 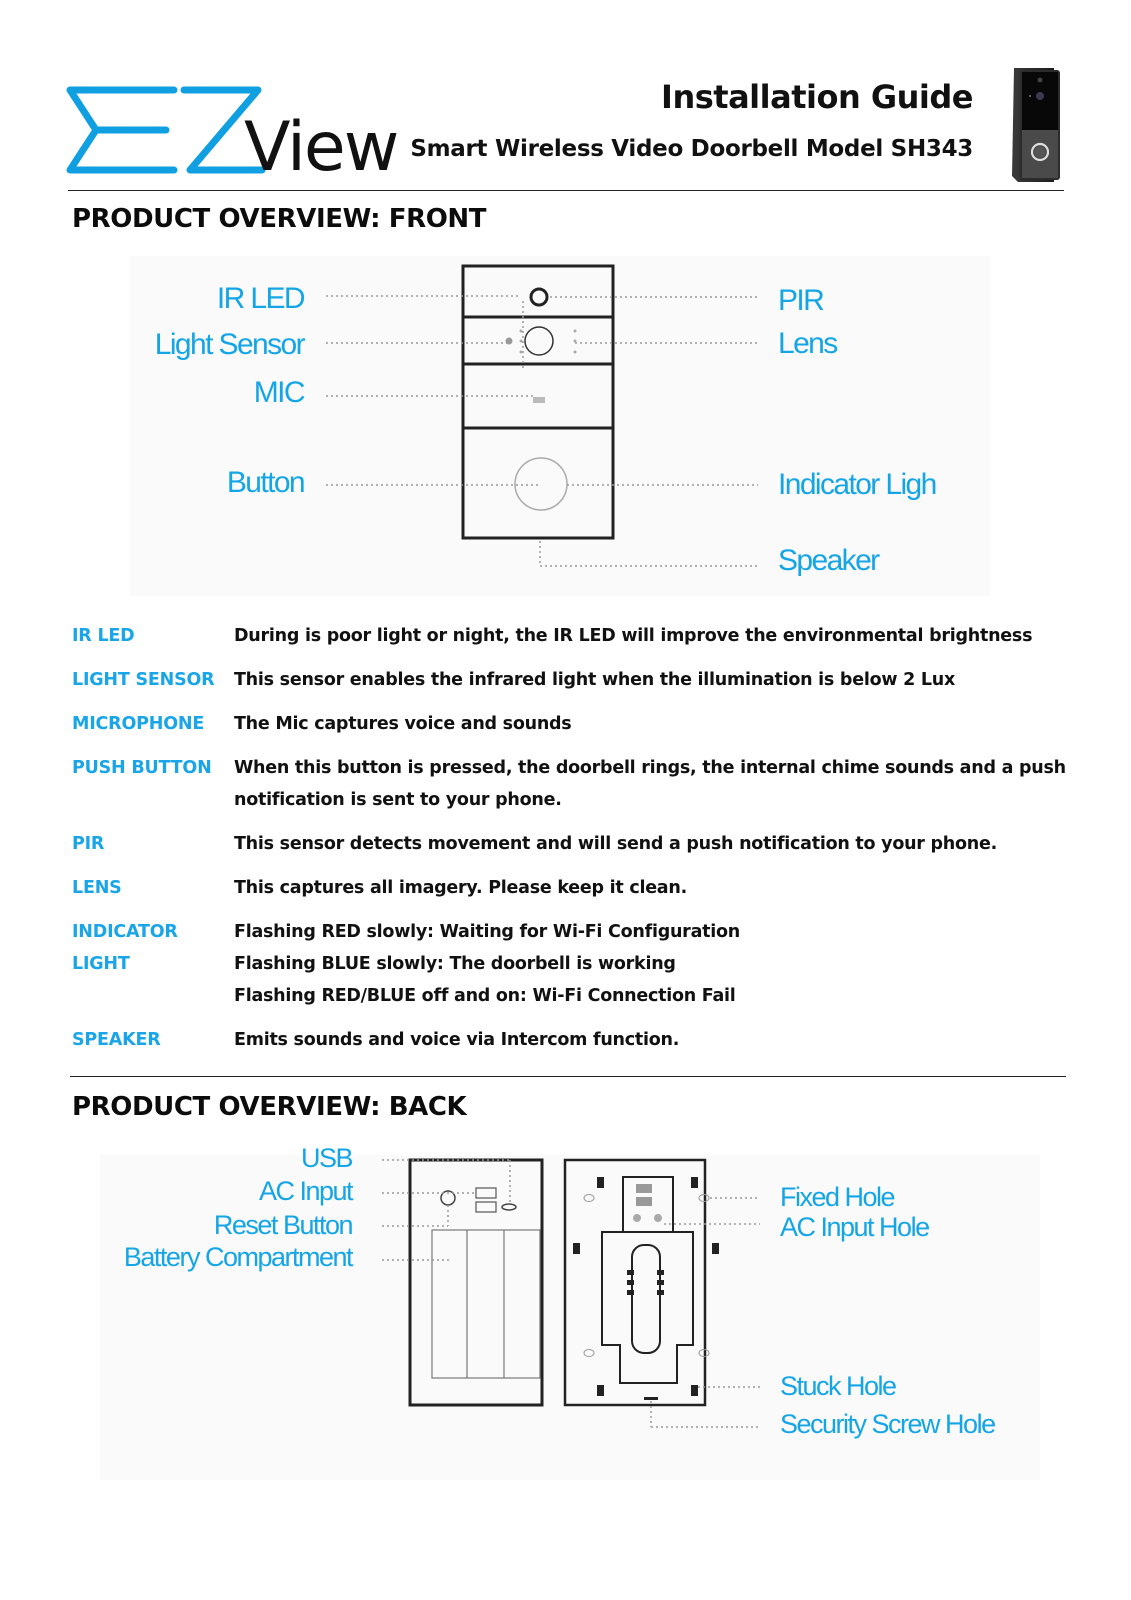 What do you see at coordinates (327, 1158) in the screenshot?
I see `label-usb: USB` at bounding box center [327, 1158].